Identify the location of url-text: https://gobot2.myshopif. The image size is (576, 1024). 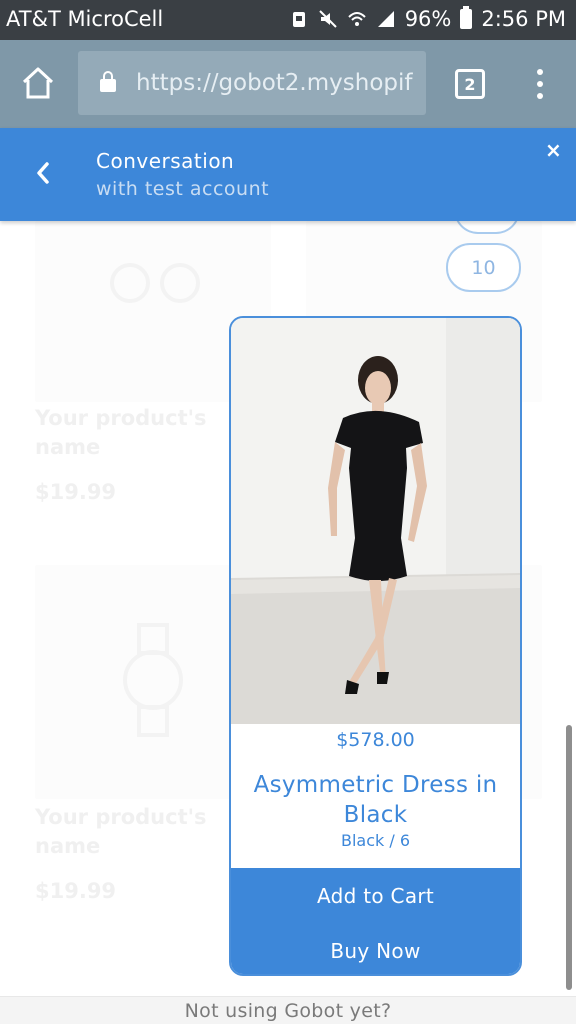
(274, 83).